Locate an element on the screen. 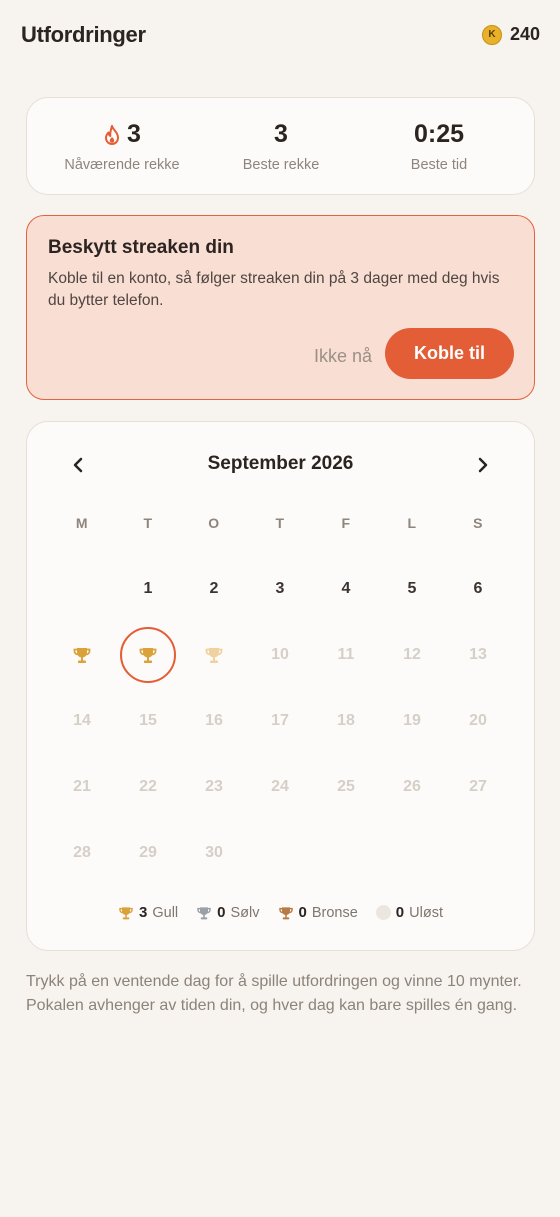 This screenshot has width=560, height=1217. stat-best-time: 0:25 Beste tid is located at coordinates (439, 147).